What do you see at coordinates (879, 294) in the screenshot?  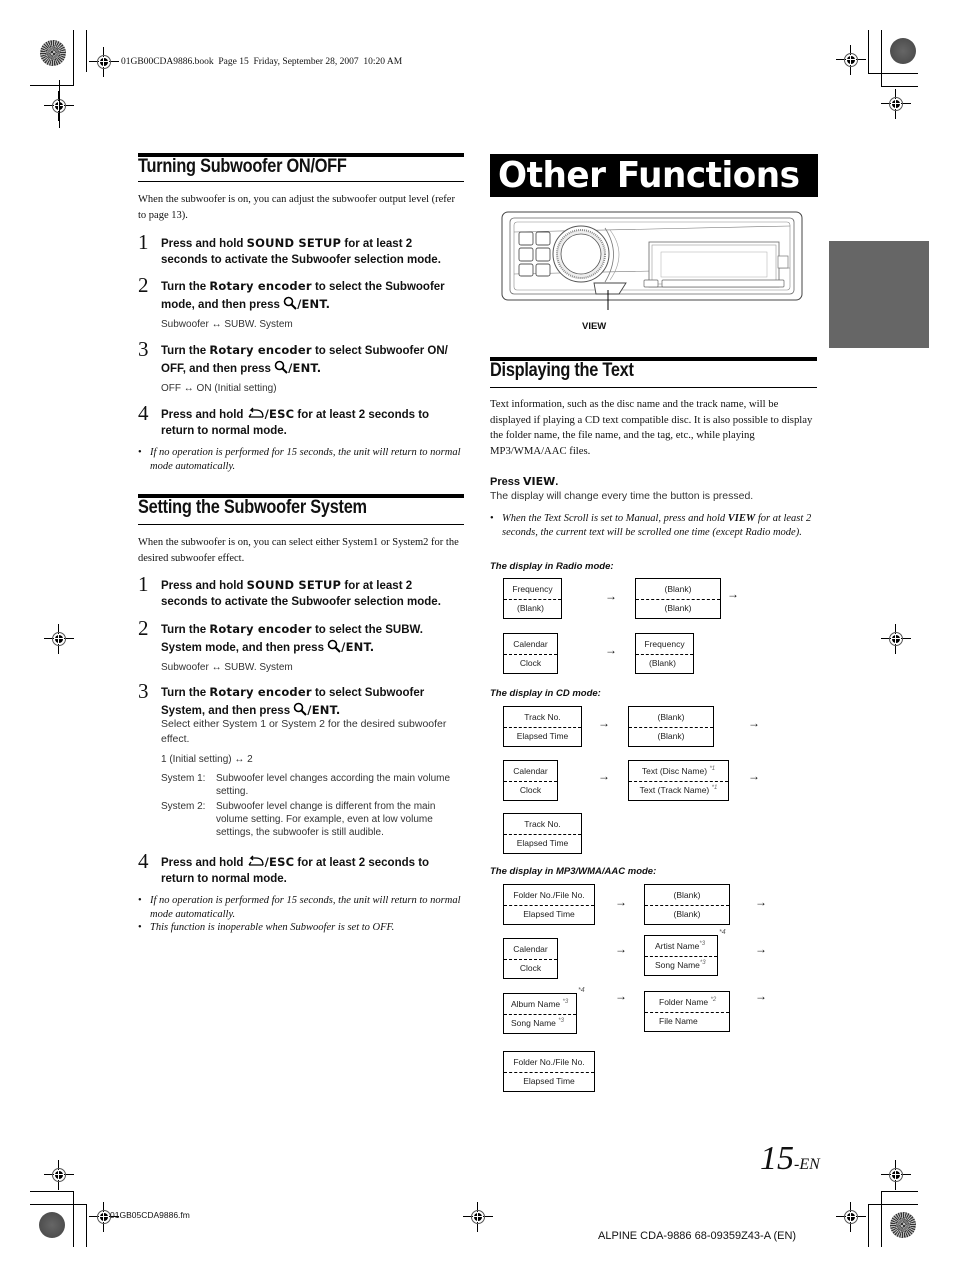 I see `chapter-tab` at bounding box center [879, 294].